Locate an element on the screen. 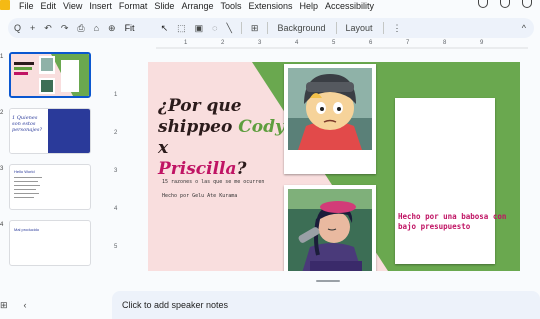  menu-file: File is located at coordinates (26, 6).